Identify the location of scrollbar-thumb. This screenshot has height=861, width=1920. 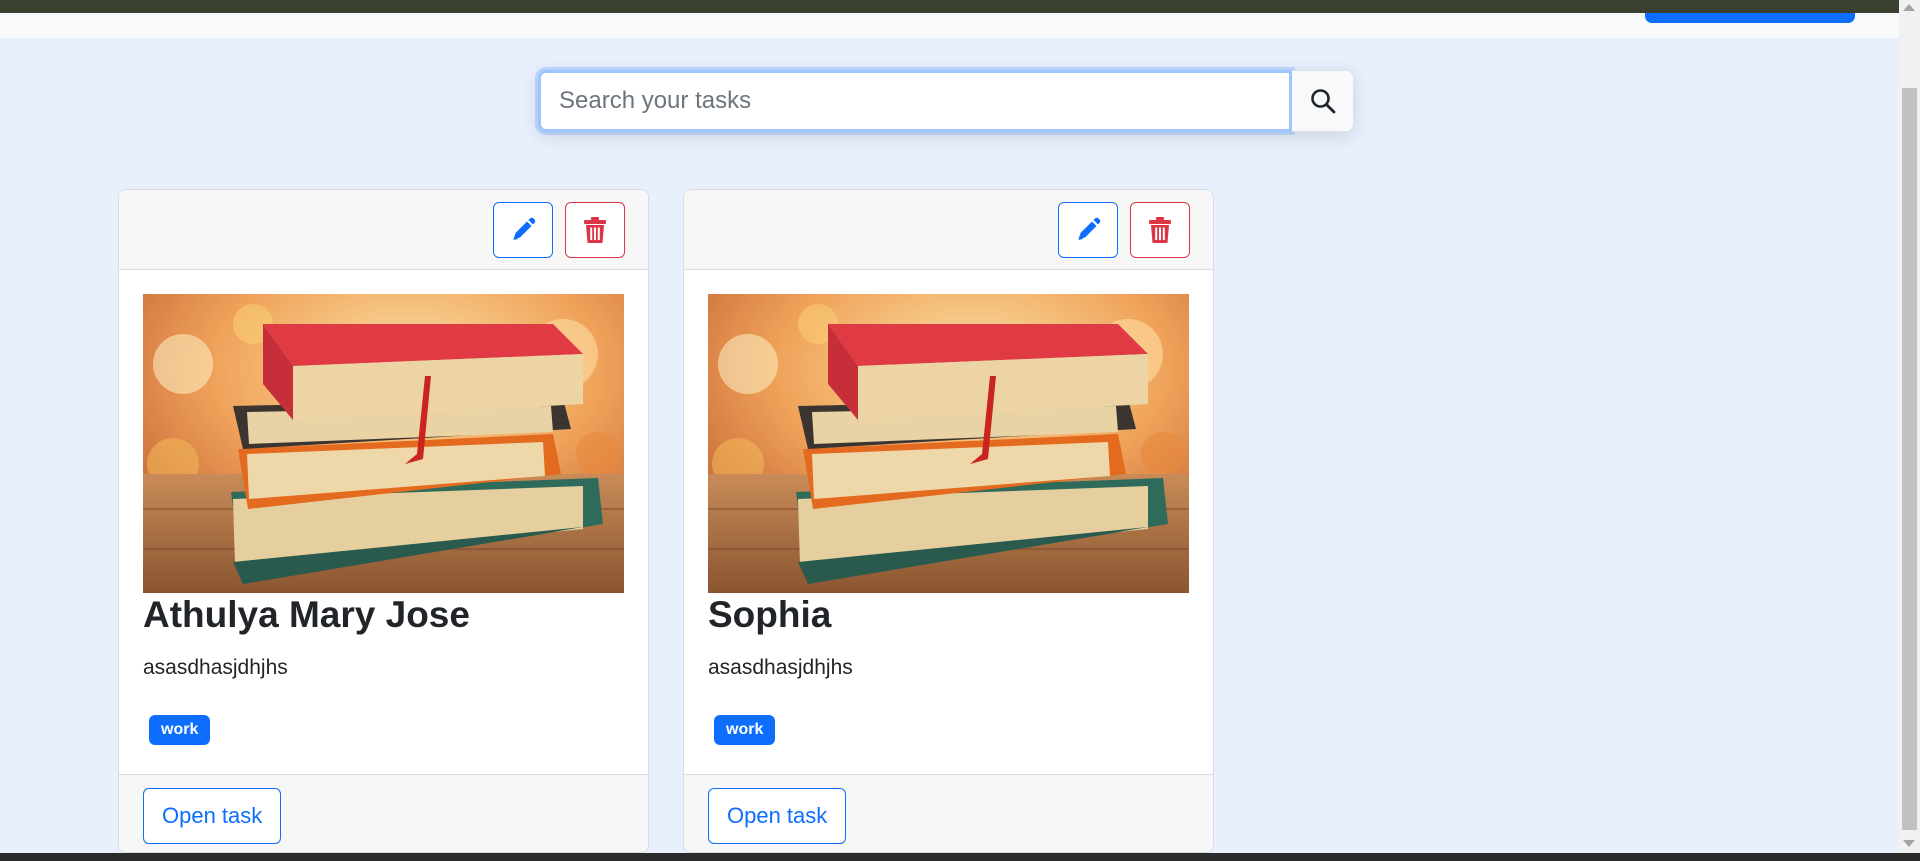
(1909, 459).